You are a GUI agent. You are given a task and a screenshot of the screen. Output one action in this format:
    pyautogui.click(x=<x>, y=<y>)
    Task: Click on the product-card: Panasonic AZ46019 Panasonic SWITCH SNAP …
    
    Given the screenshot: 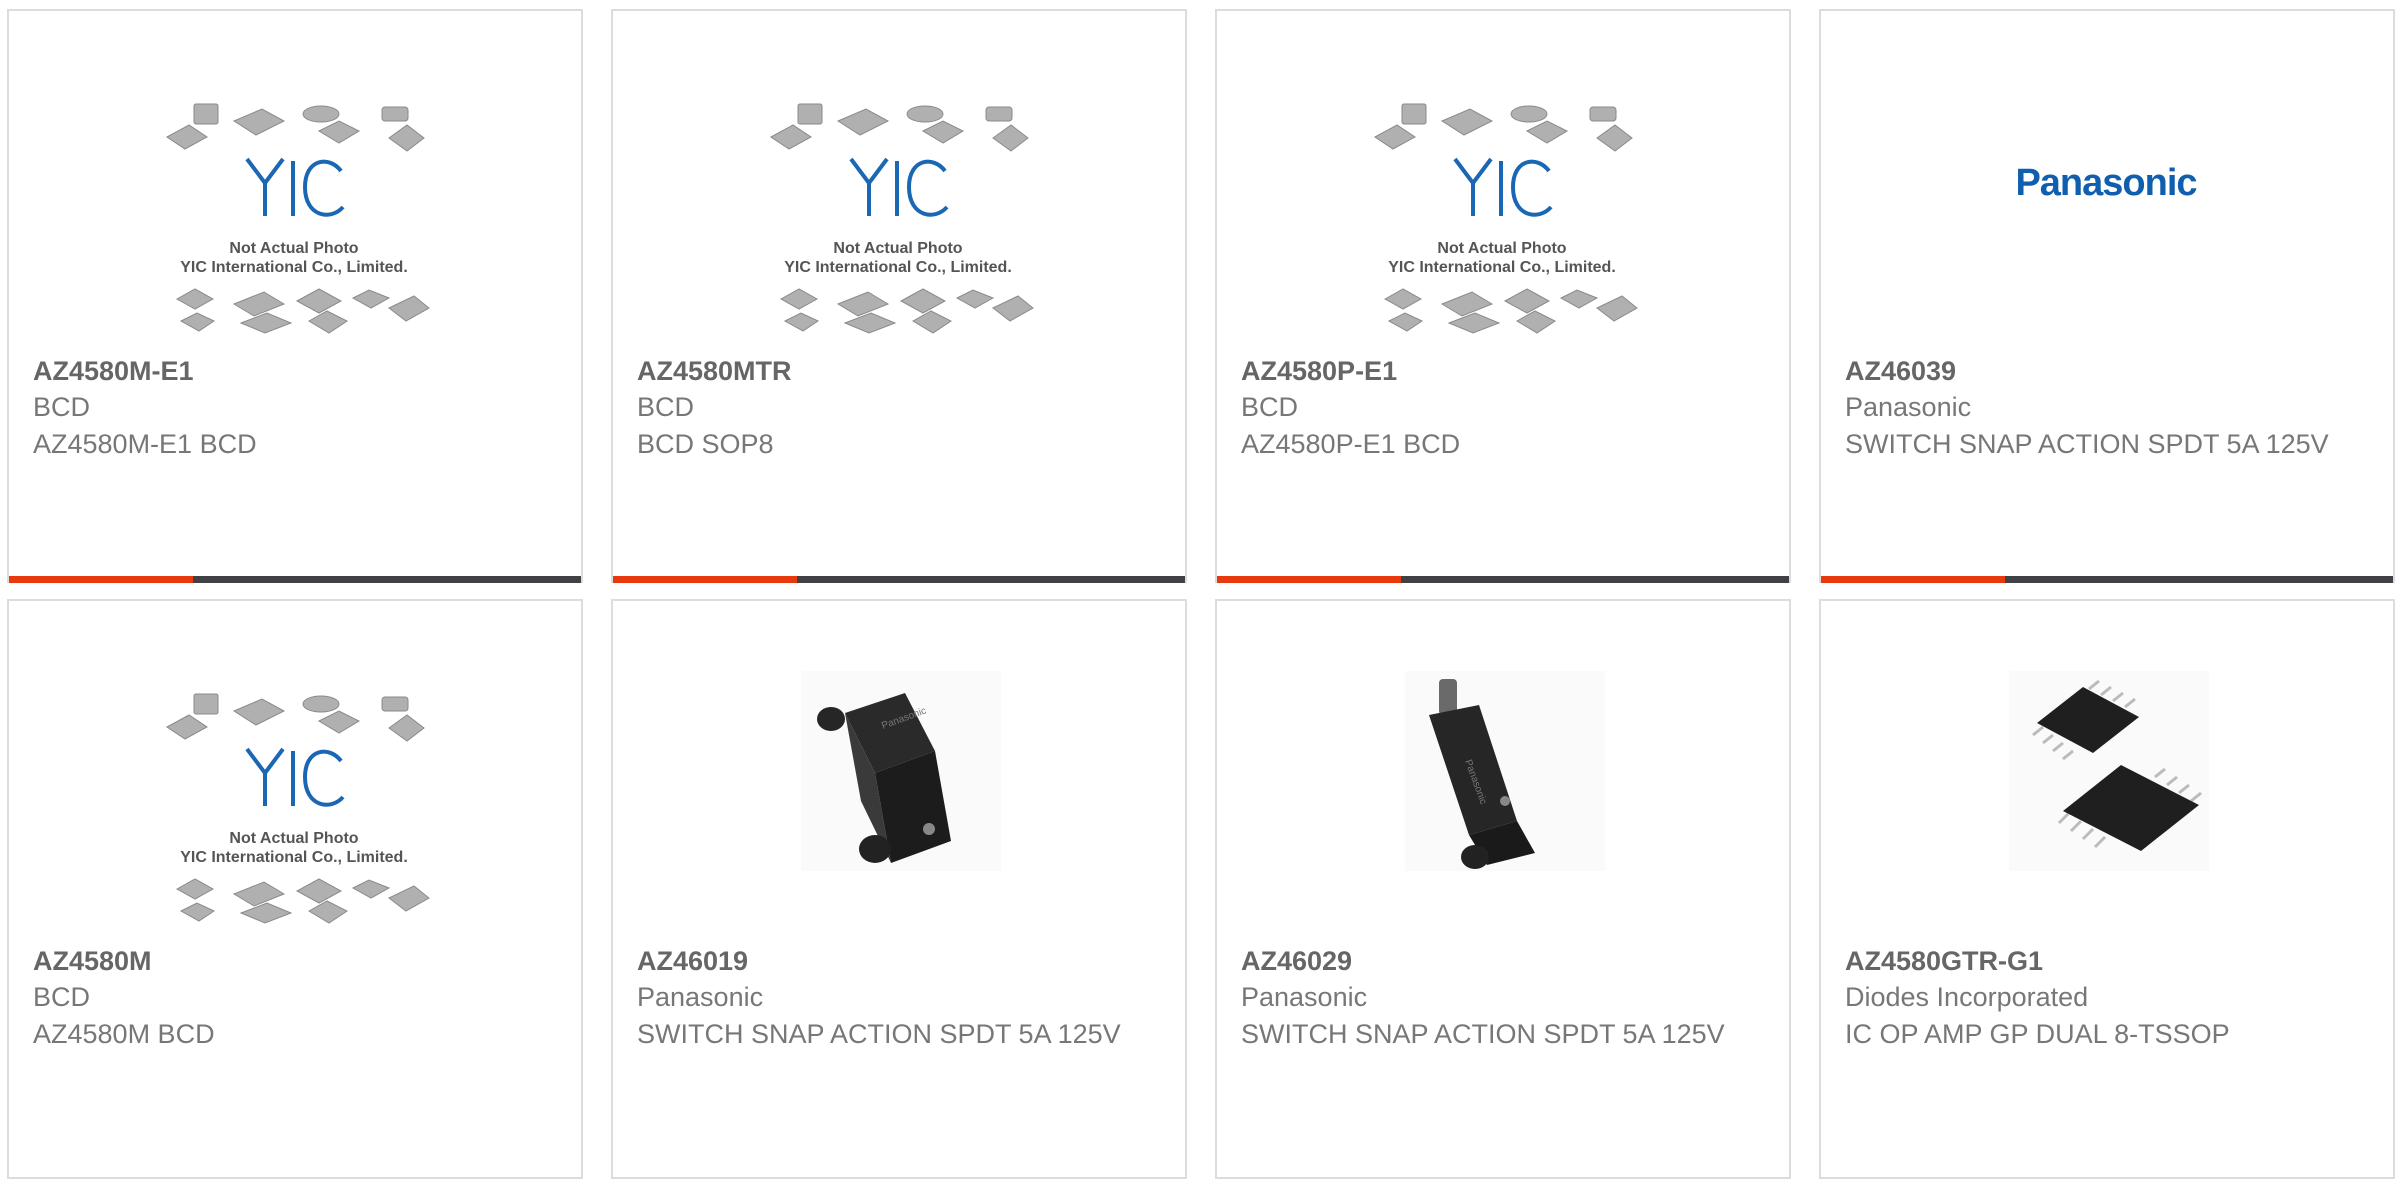 What is the action you would take?
    pyautogui.click(x=899, y=889)
    